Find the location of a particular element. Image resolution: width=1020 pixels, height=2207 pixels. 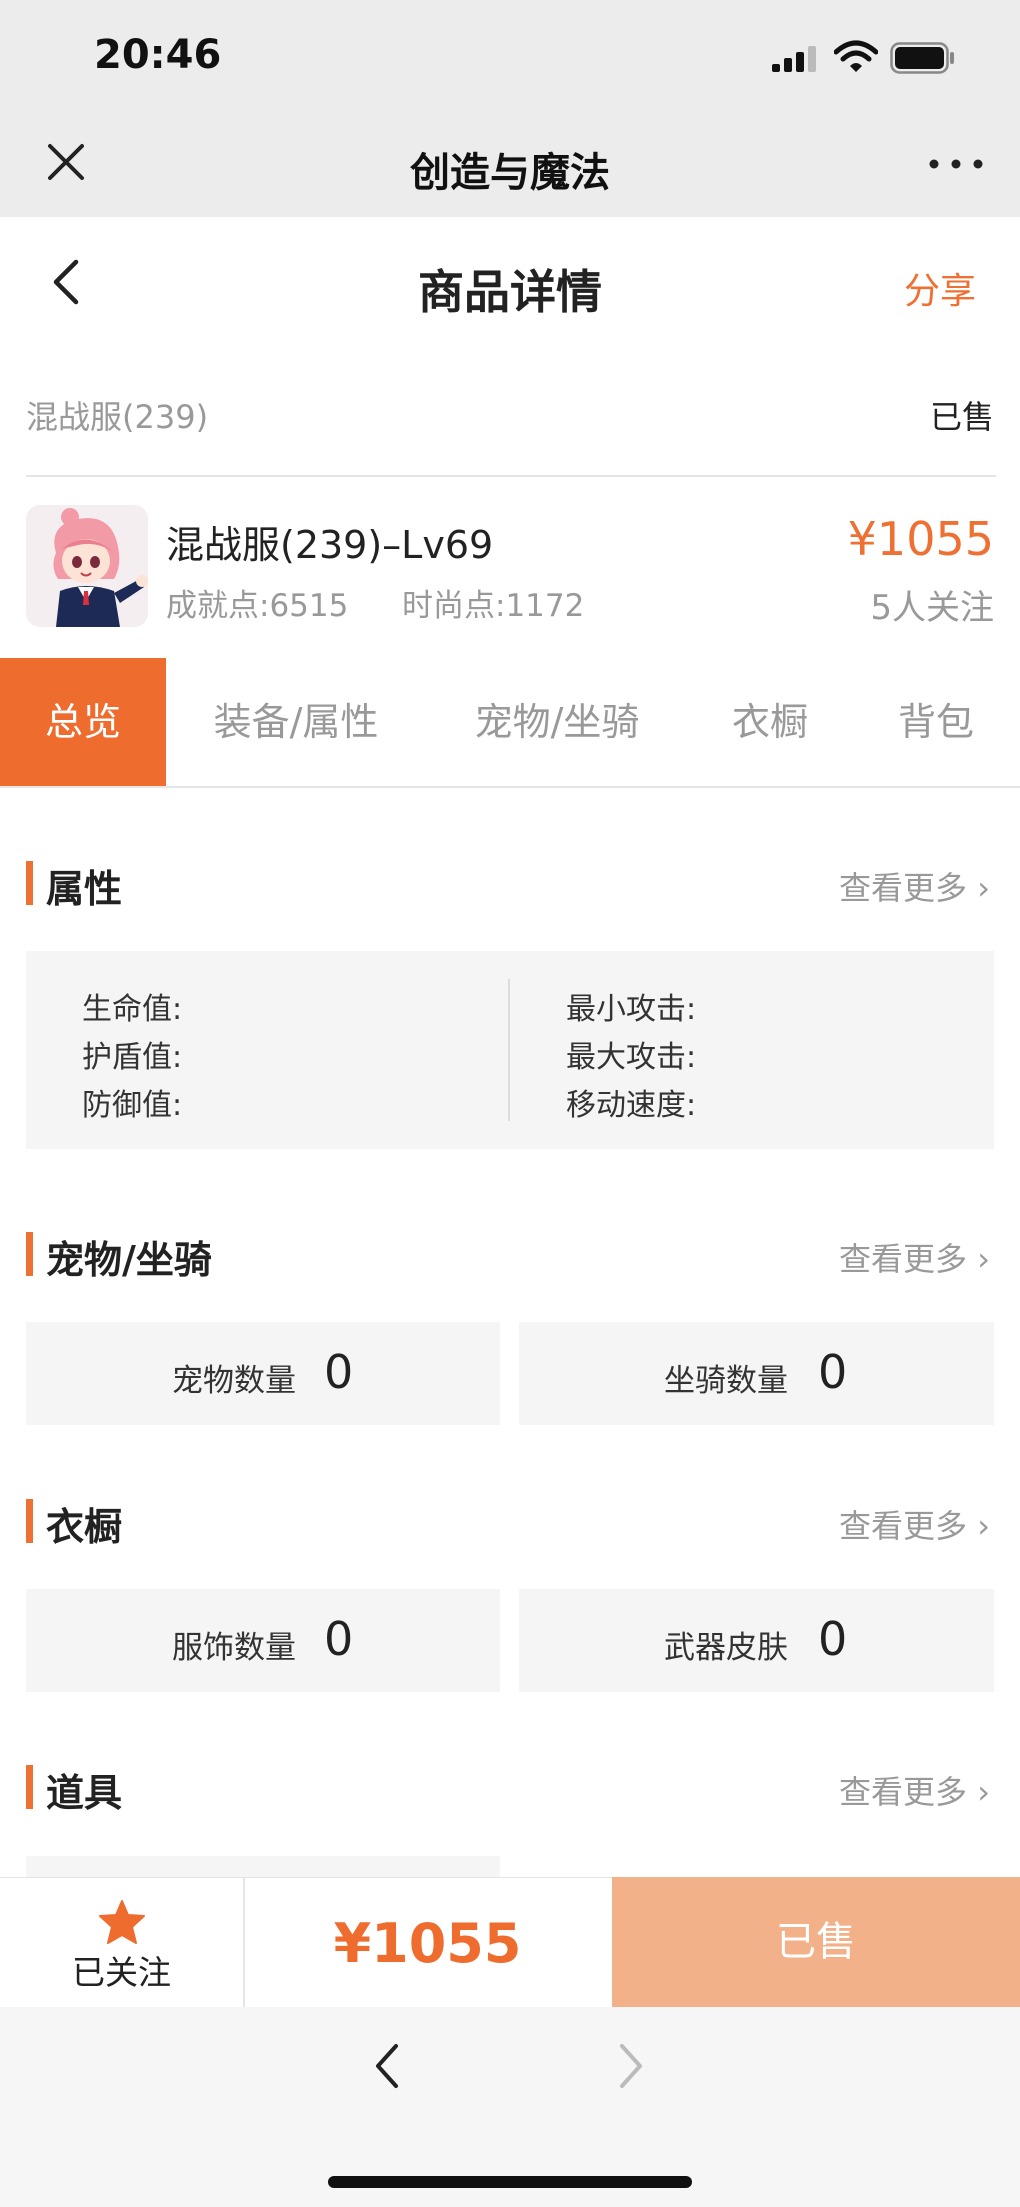

follower-count: 5人关注 is located at coordinates (932, 608).